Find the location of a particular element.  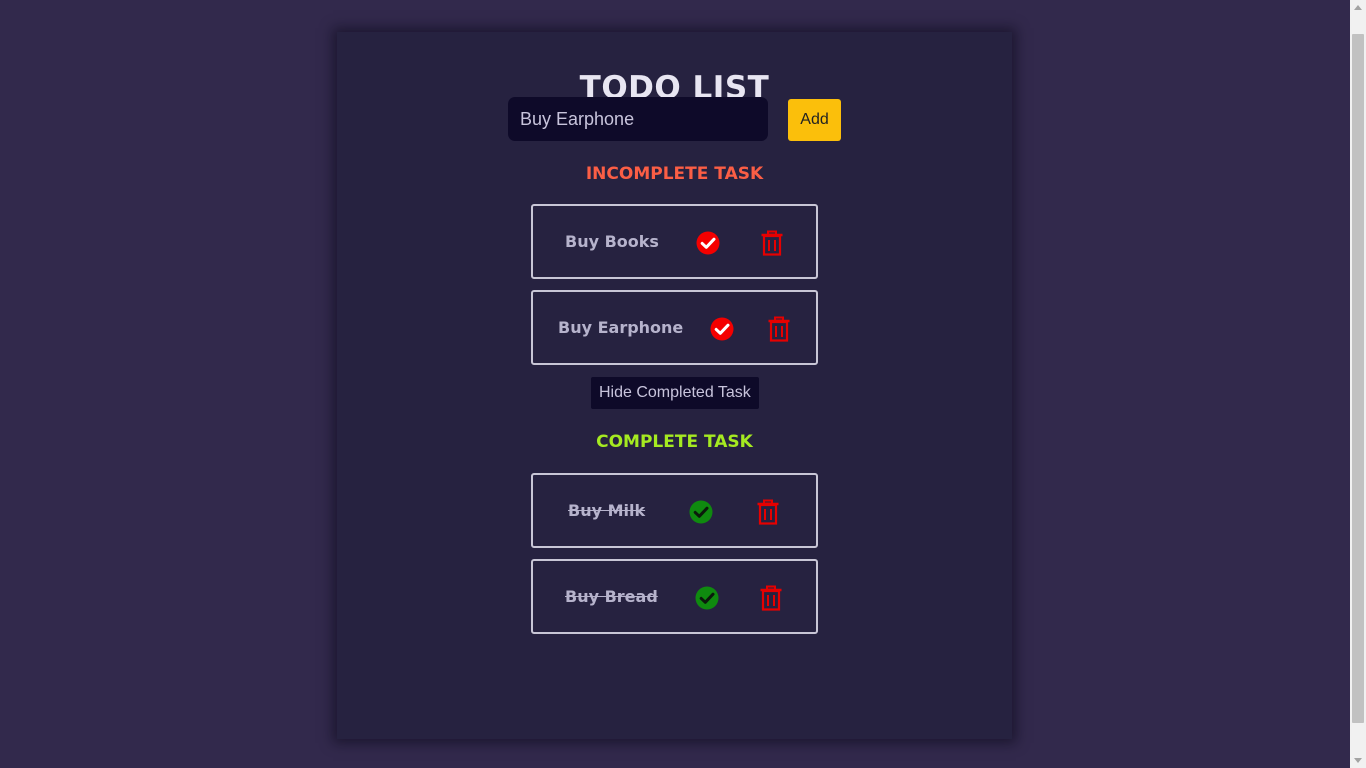

task-label: Buy Books is located at coordinates (612, 241).